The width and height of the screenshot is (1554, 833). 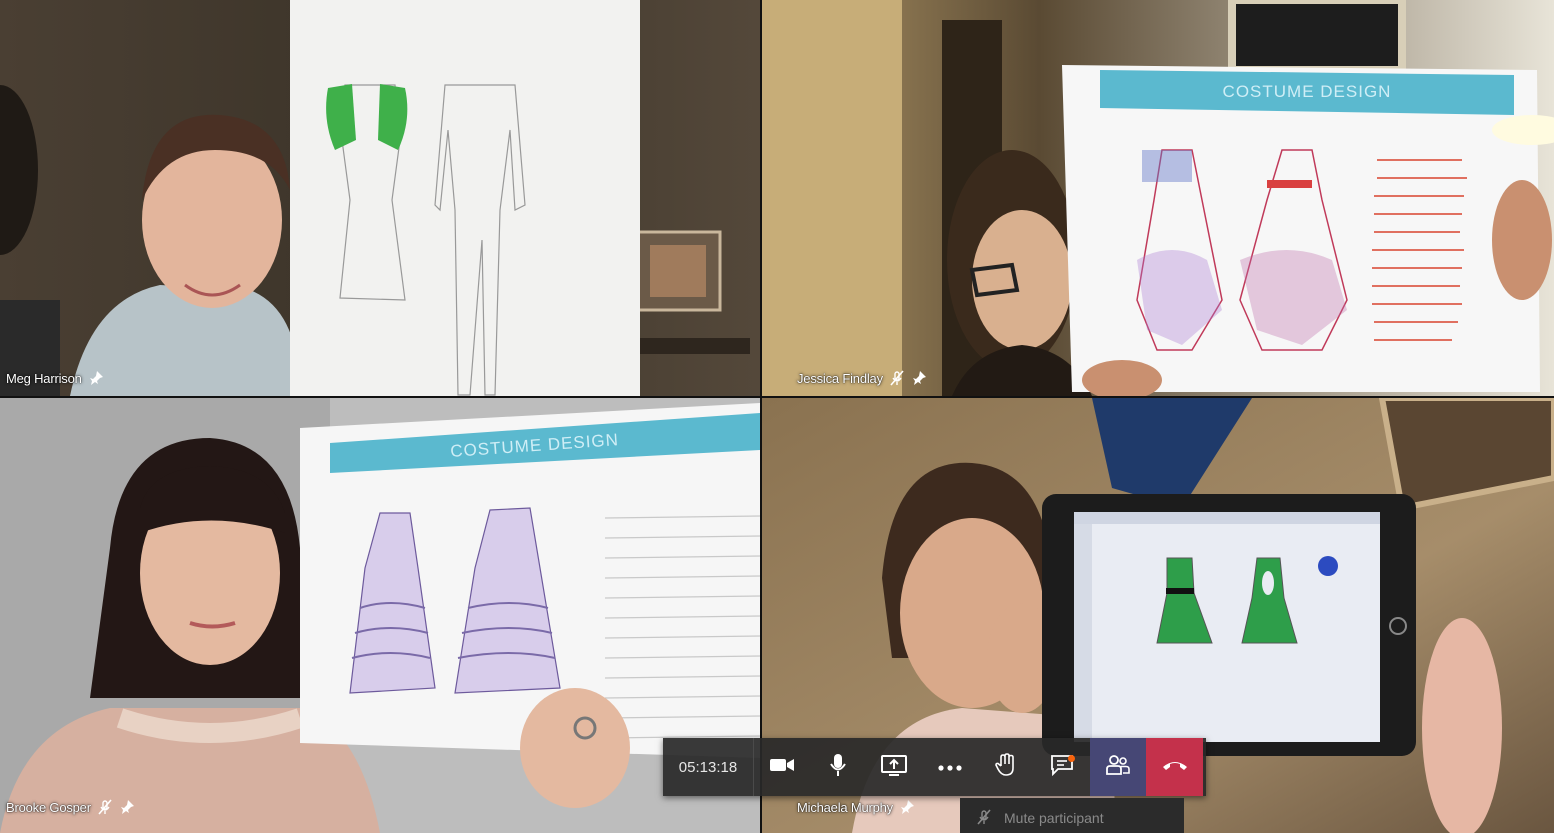 I want to click on call-control-bar: 05:13:18, so click(x=934, y=767).